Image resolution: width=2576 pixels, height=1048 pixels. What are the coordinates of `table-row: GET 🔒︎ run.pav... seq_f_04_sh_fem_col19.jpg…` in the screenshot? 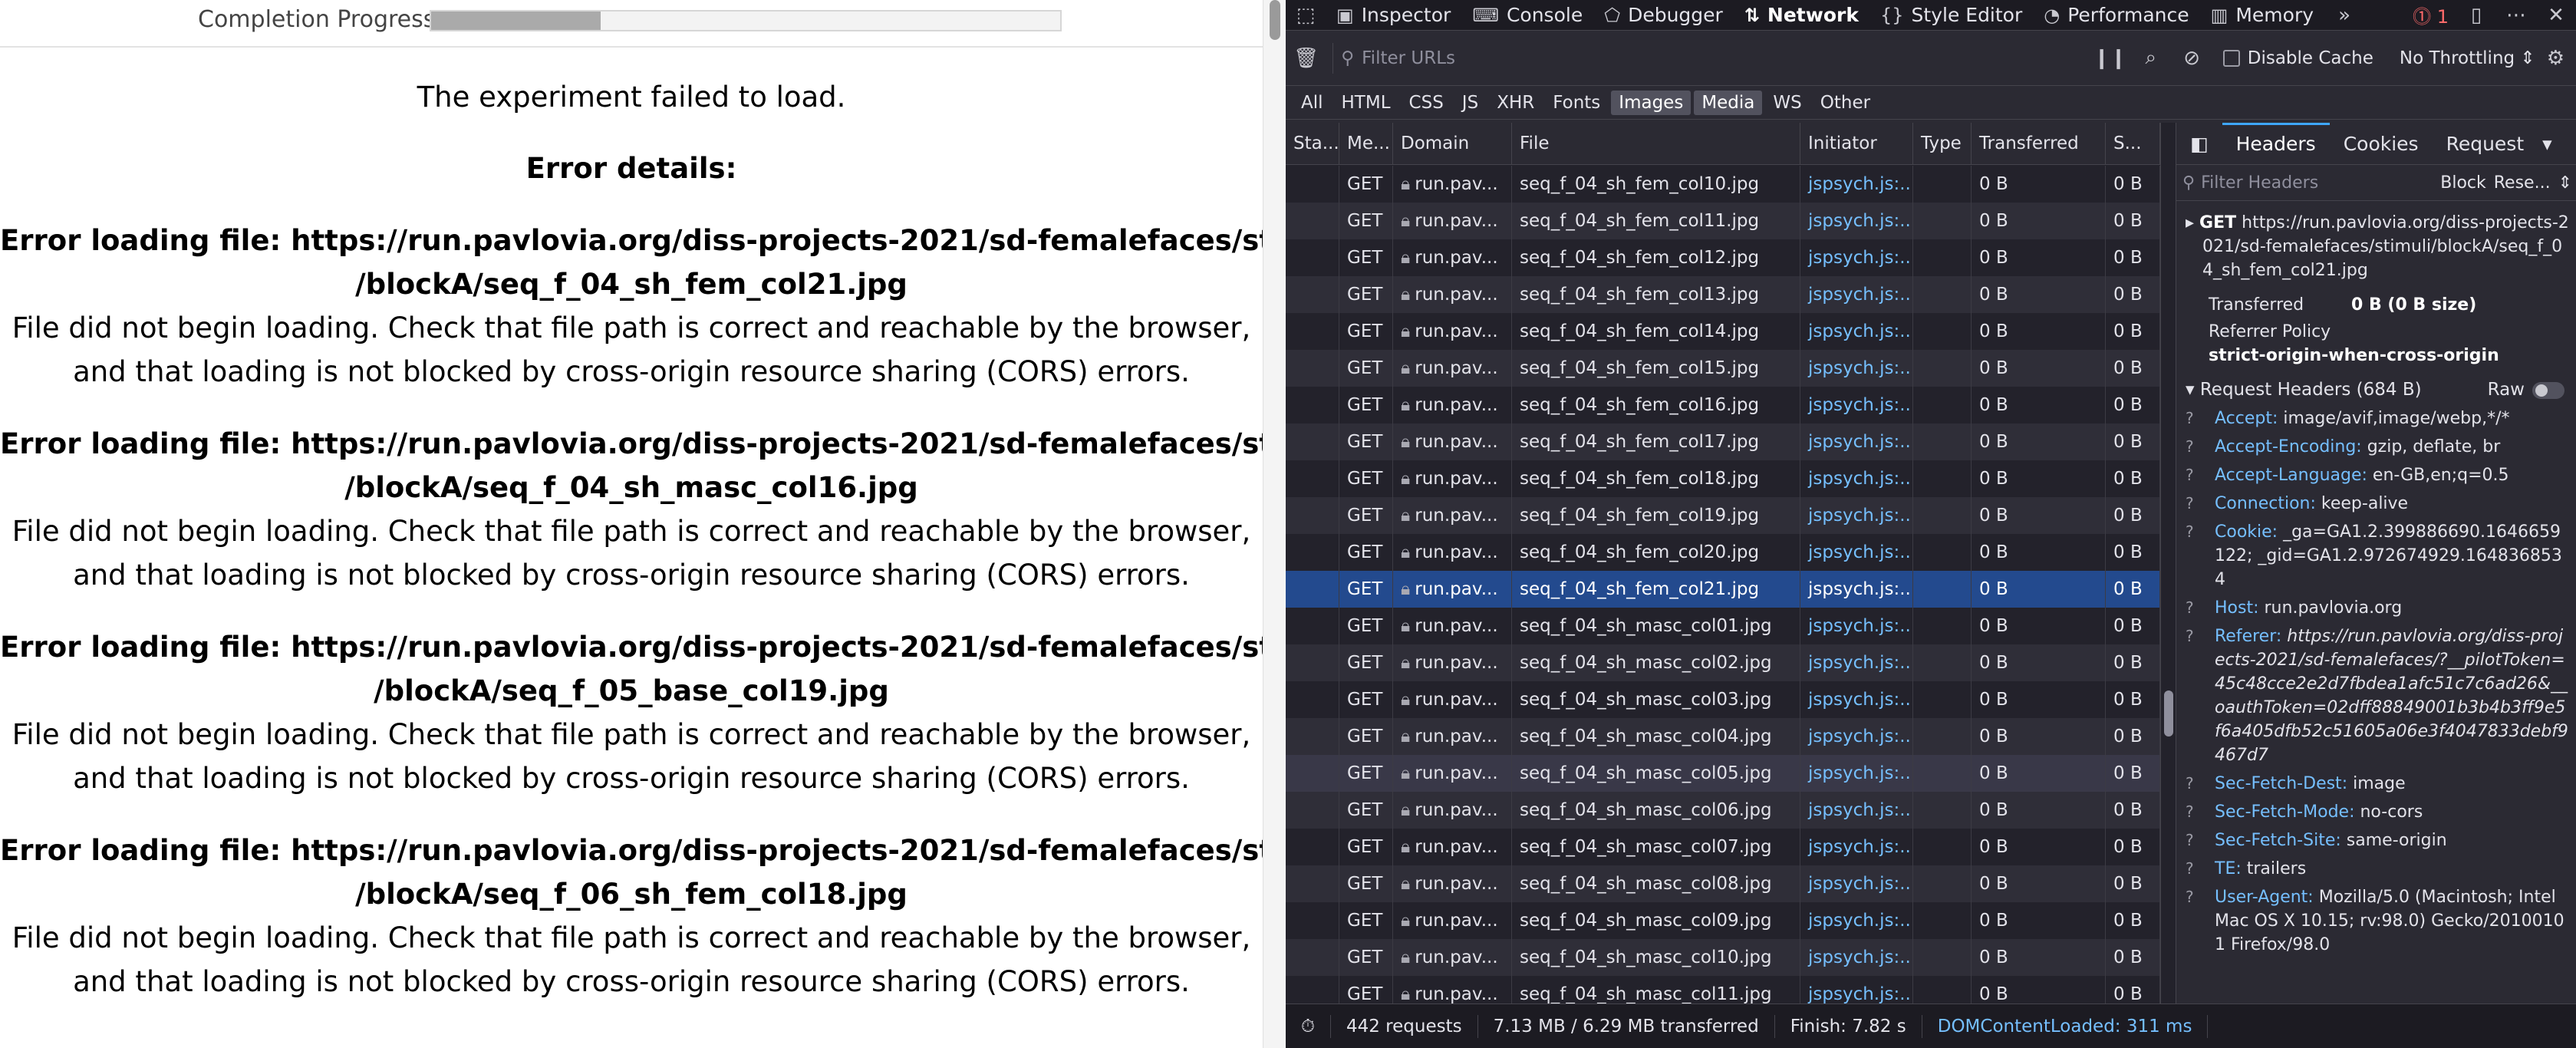 It's located at (1723, 515).